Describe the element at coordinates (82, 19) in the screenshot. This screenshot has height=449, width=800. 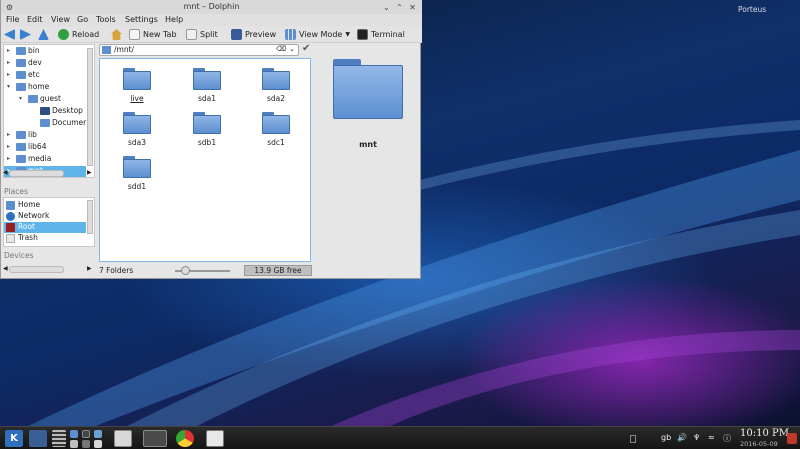
I see `menu-go: Go` at that location.